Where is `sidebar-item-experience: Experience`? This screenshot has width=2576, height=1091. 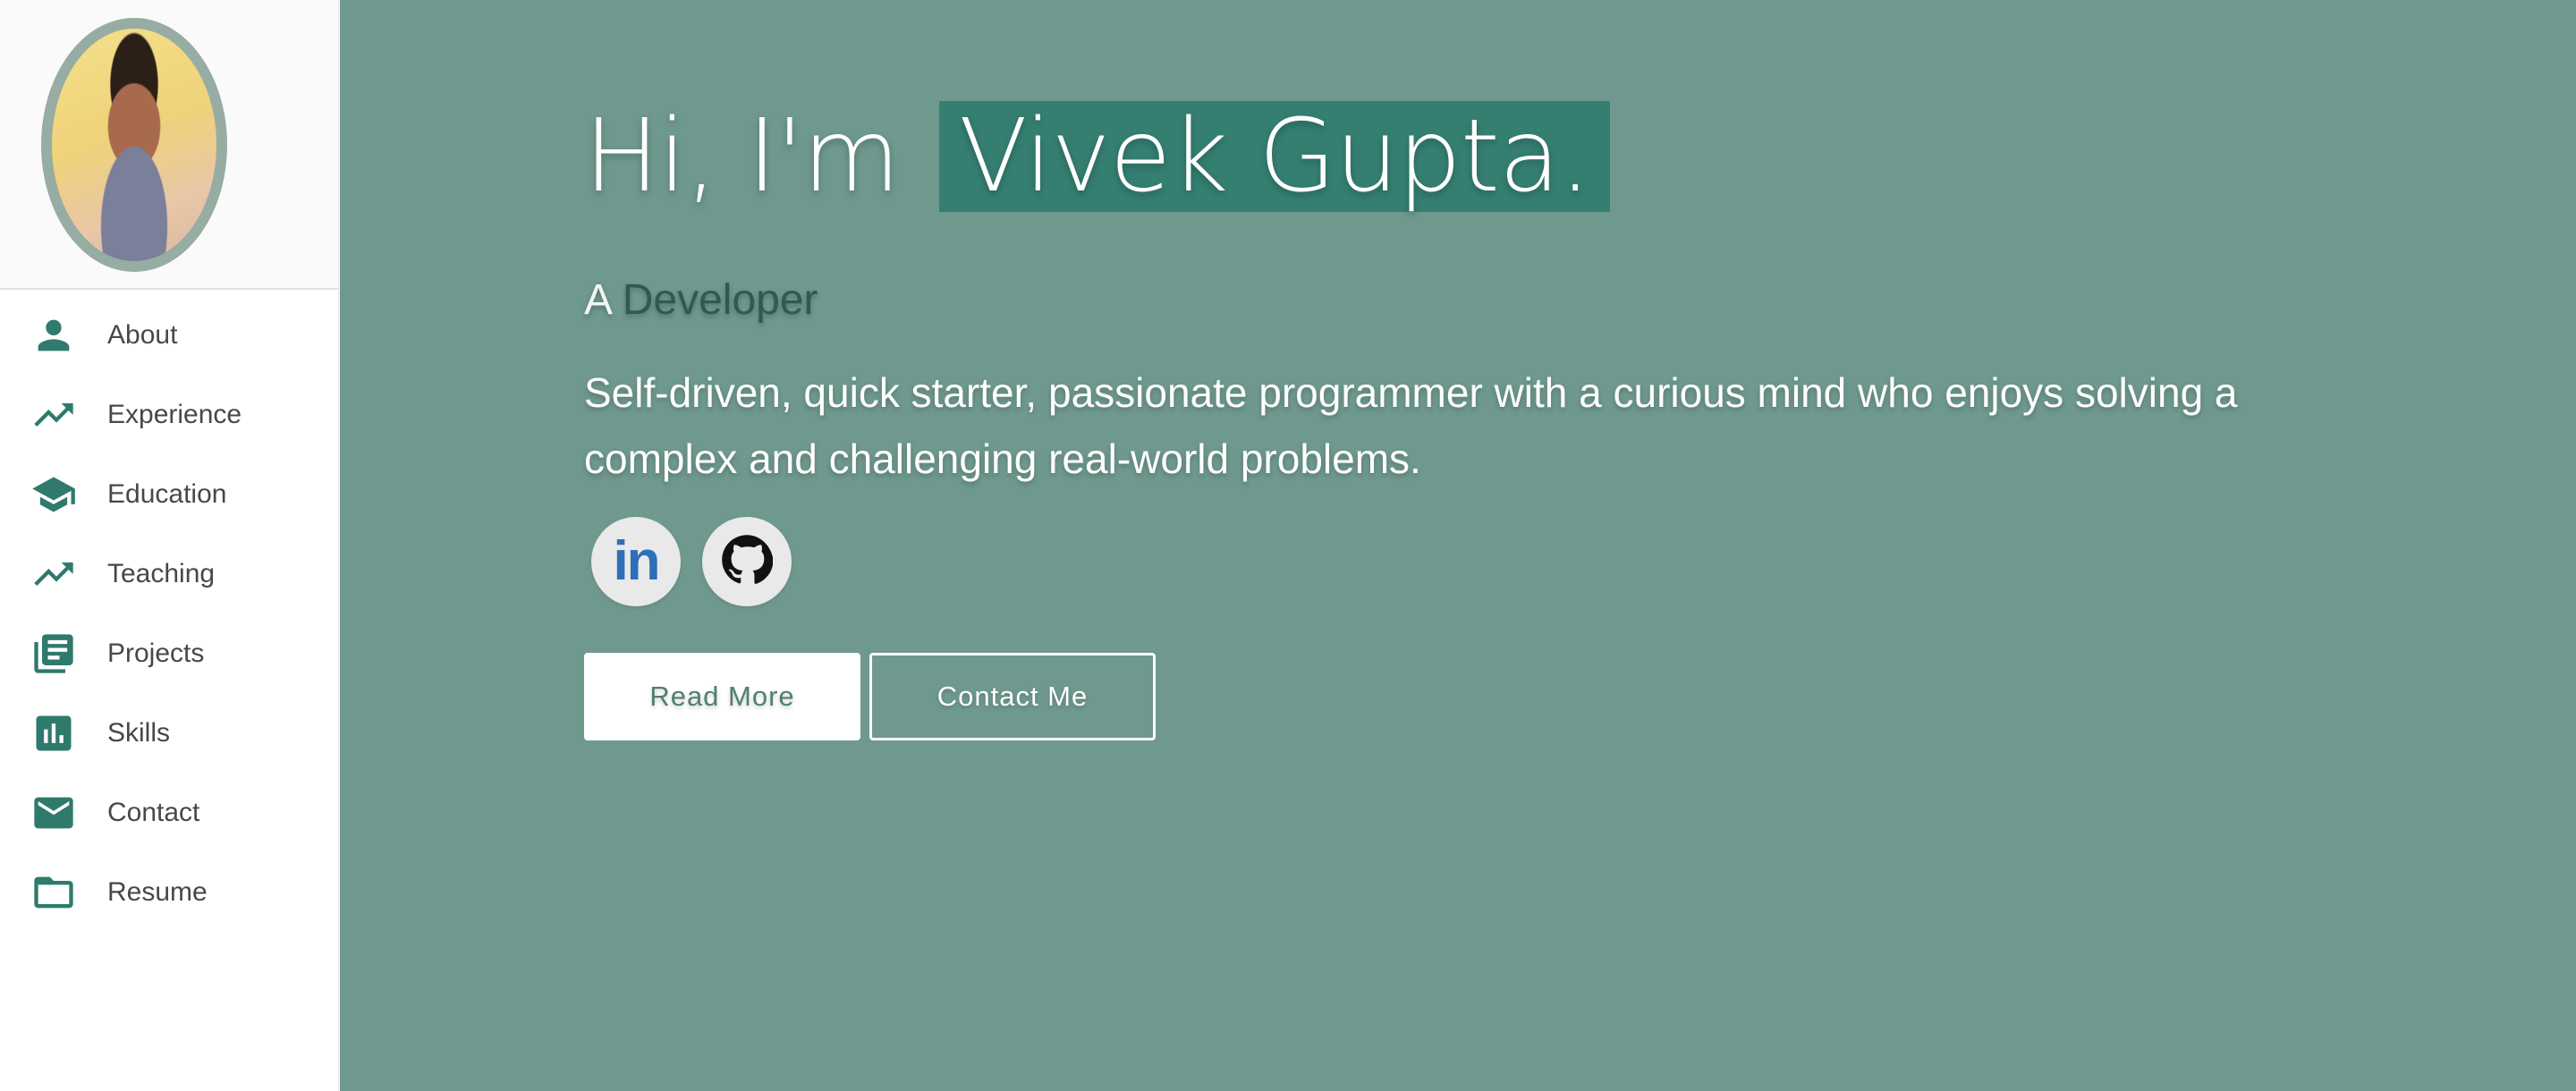
sidebar-item-experience: Experience is located at coordinates (169, 414).